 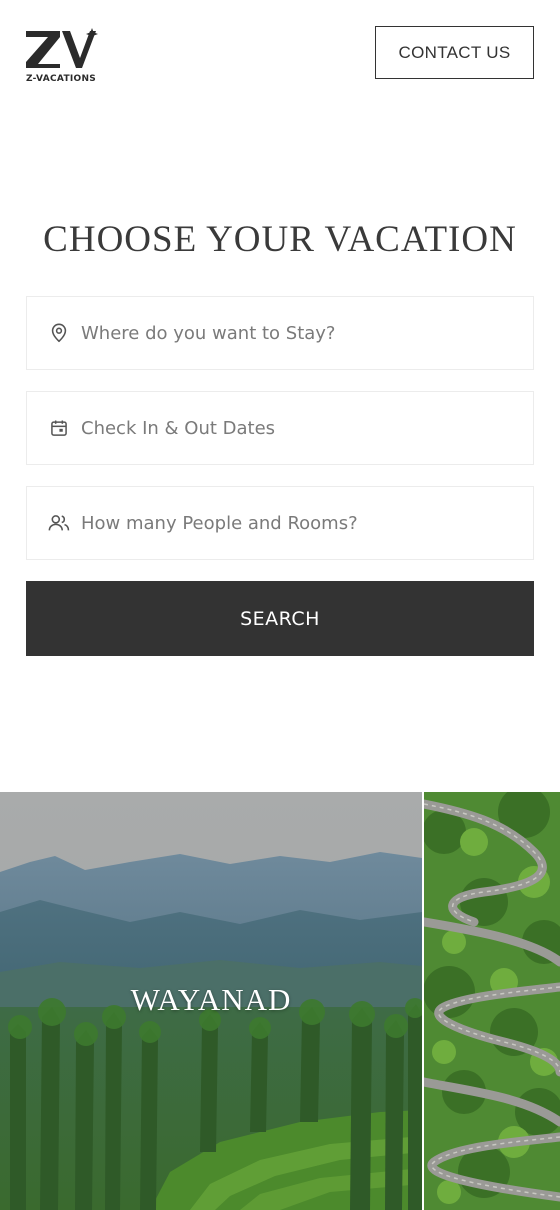 I want to click on dates-field: Check In & Out Dates, so click(x=280, y=428).